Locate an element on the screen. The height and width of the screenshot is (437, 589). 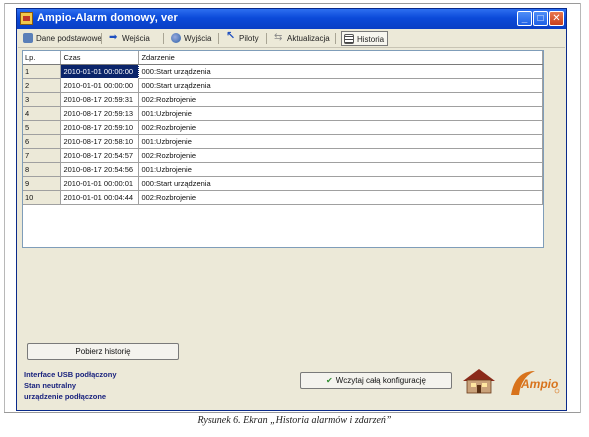
tab-aktualizacja: Aktualizacja is located at coordinates (301, 38).